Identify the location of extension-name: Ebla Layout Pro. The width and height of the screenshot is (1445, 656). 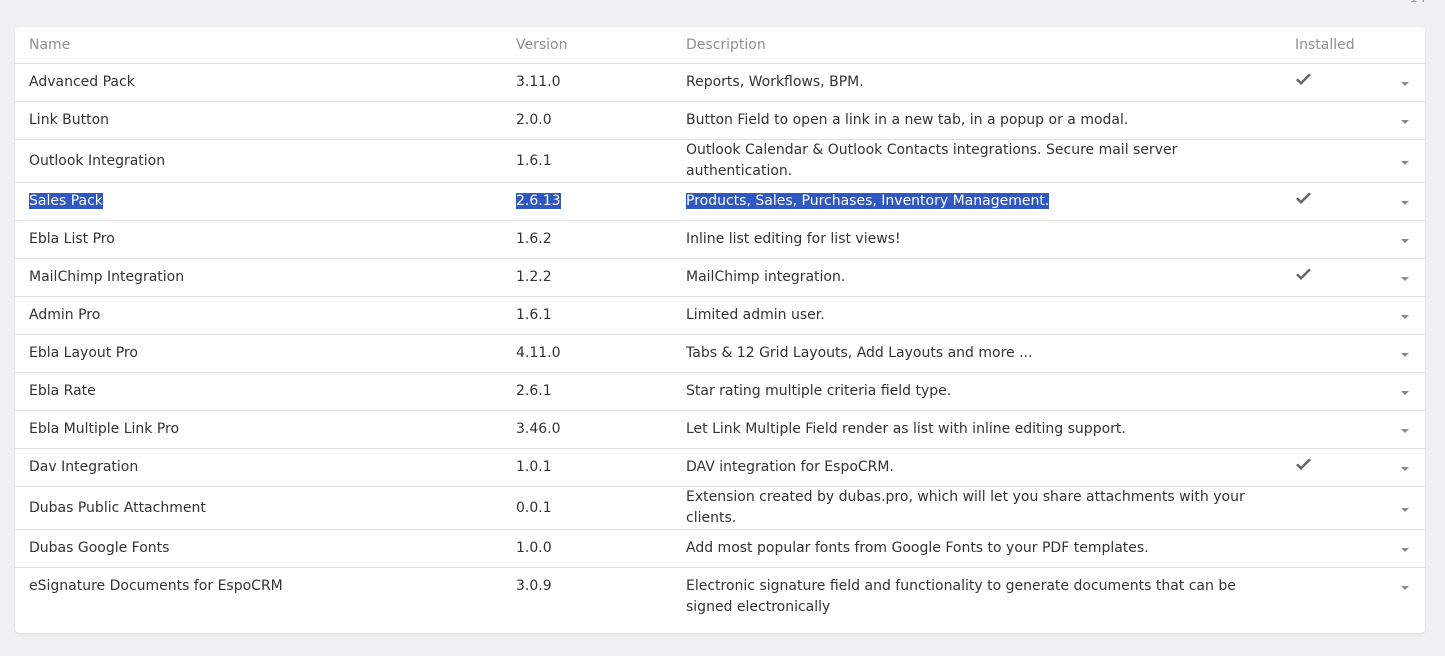
(83, 353).